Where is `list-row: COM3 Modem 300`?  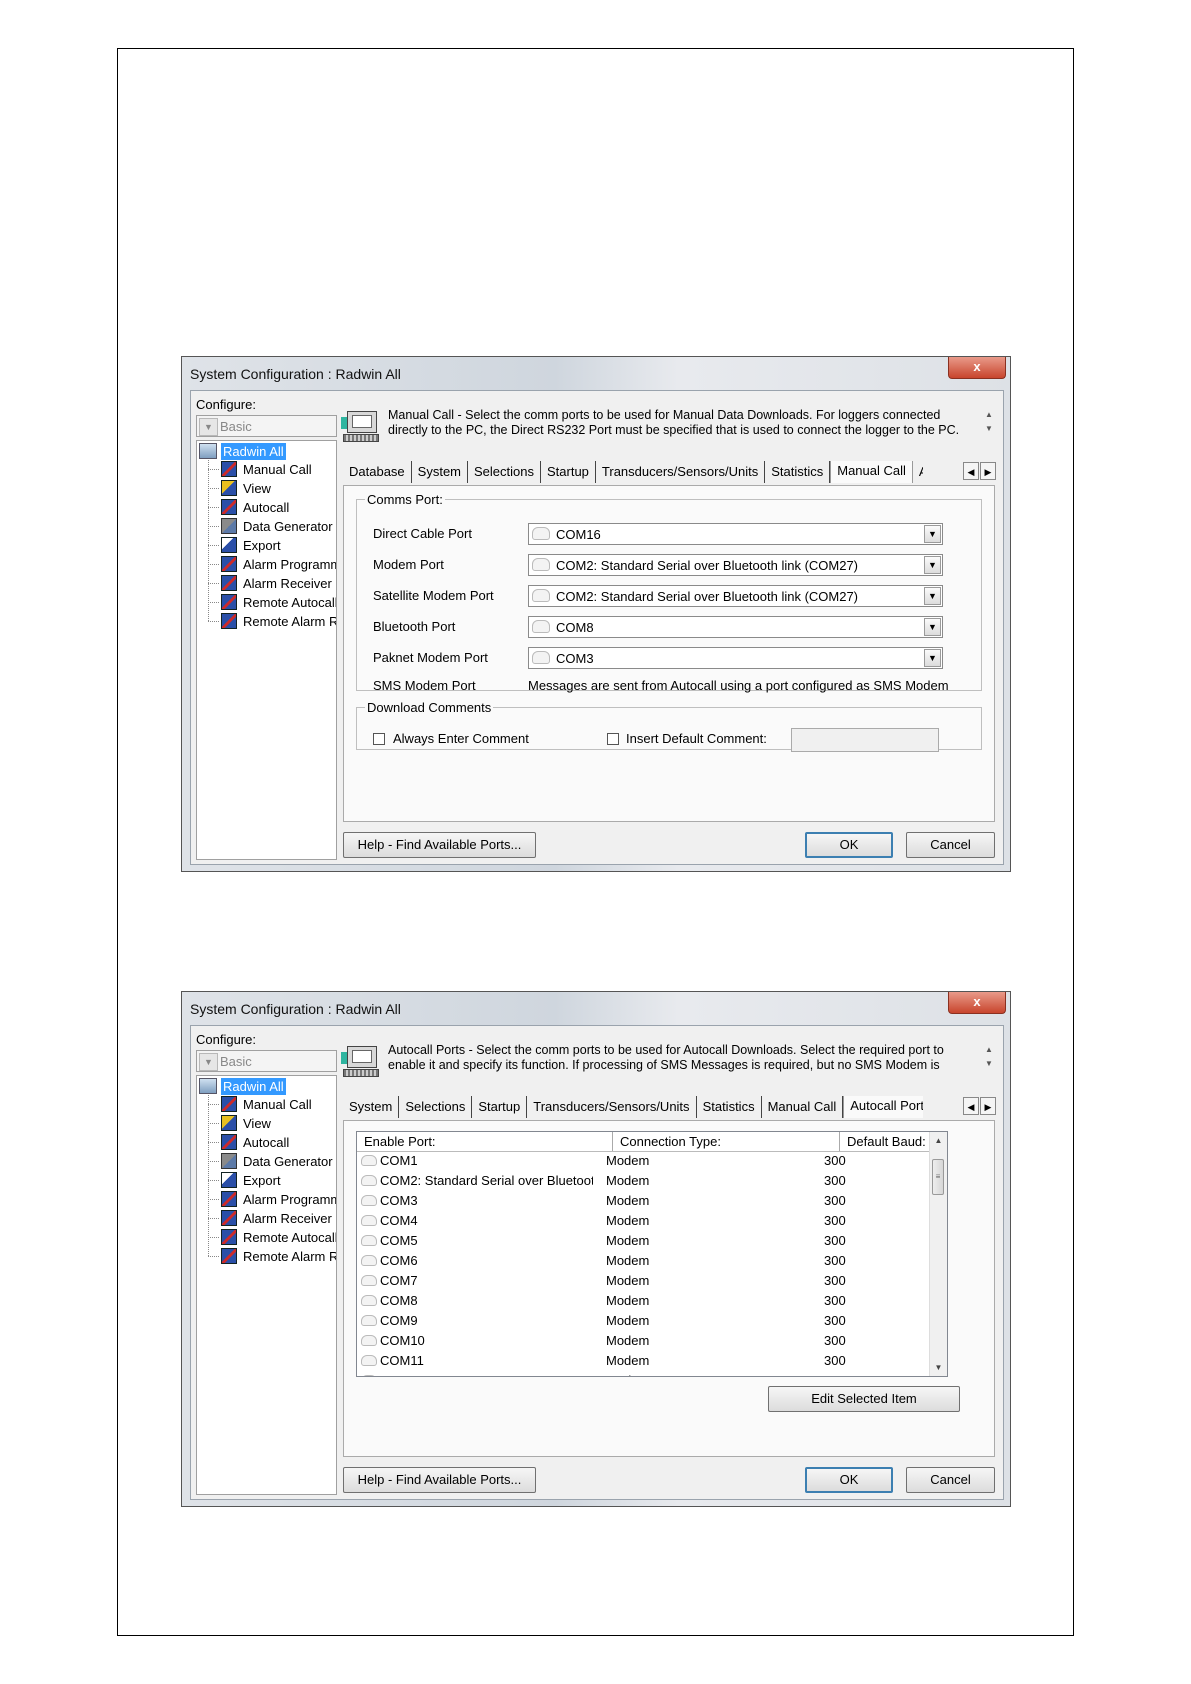
list-row: COM3 Modem 300 is located at coordinates (644, 1201).